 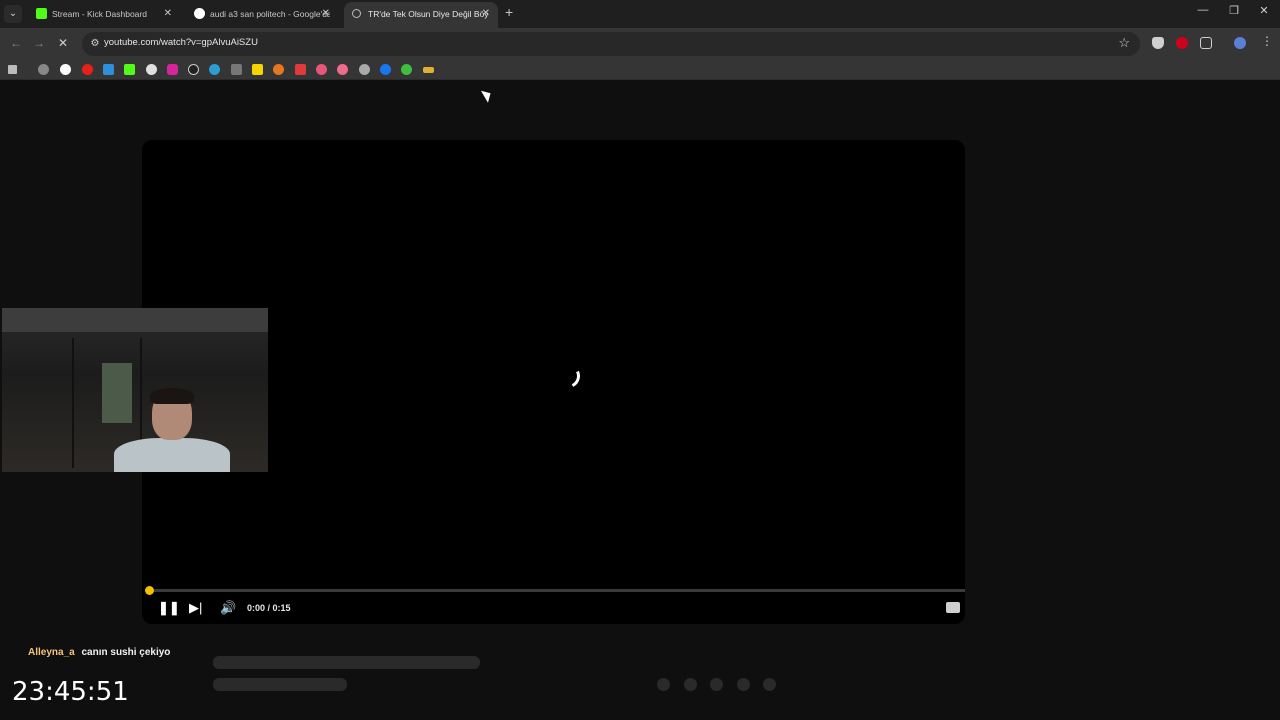 I want to click on bookmark-telegram-icon, so click(x=214, y=69).